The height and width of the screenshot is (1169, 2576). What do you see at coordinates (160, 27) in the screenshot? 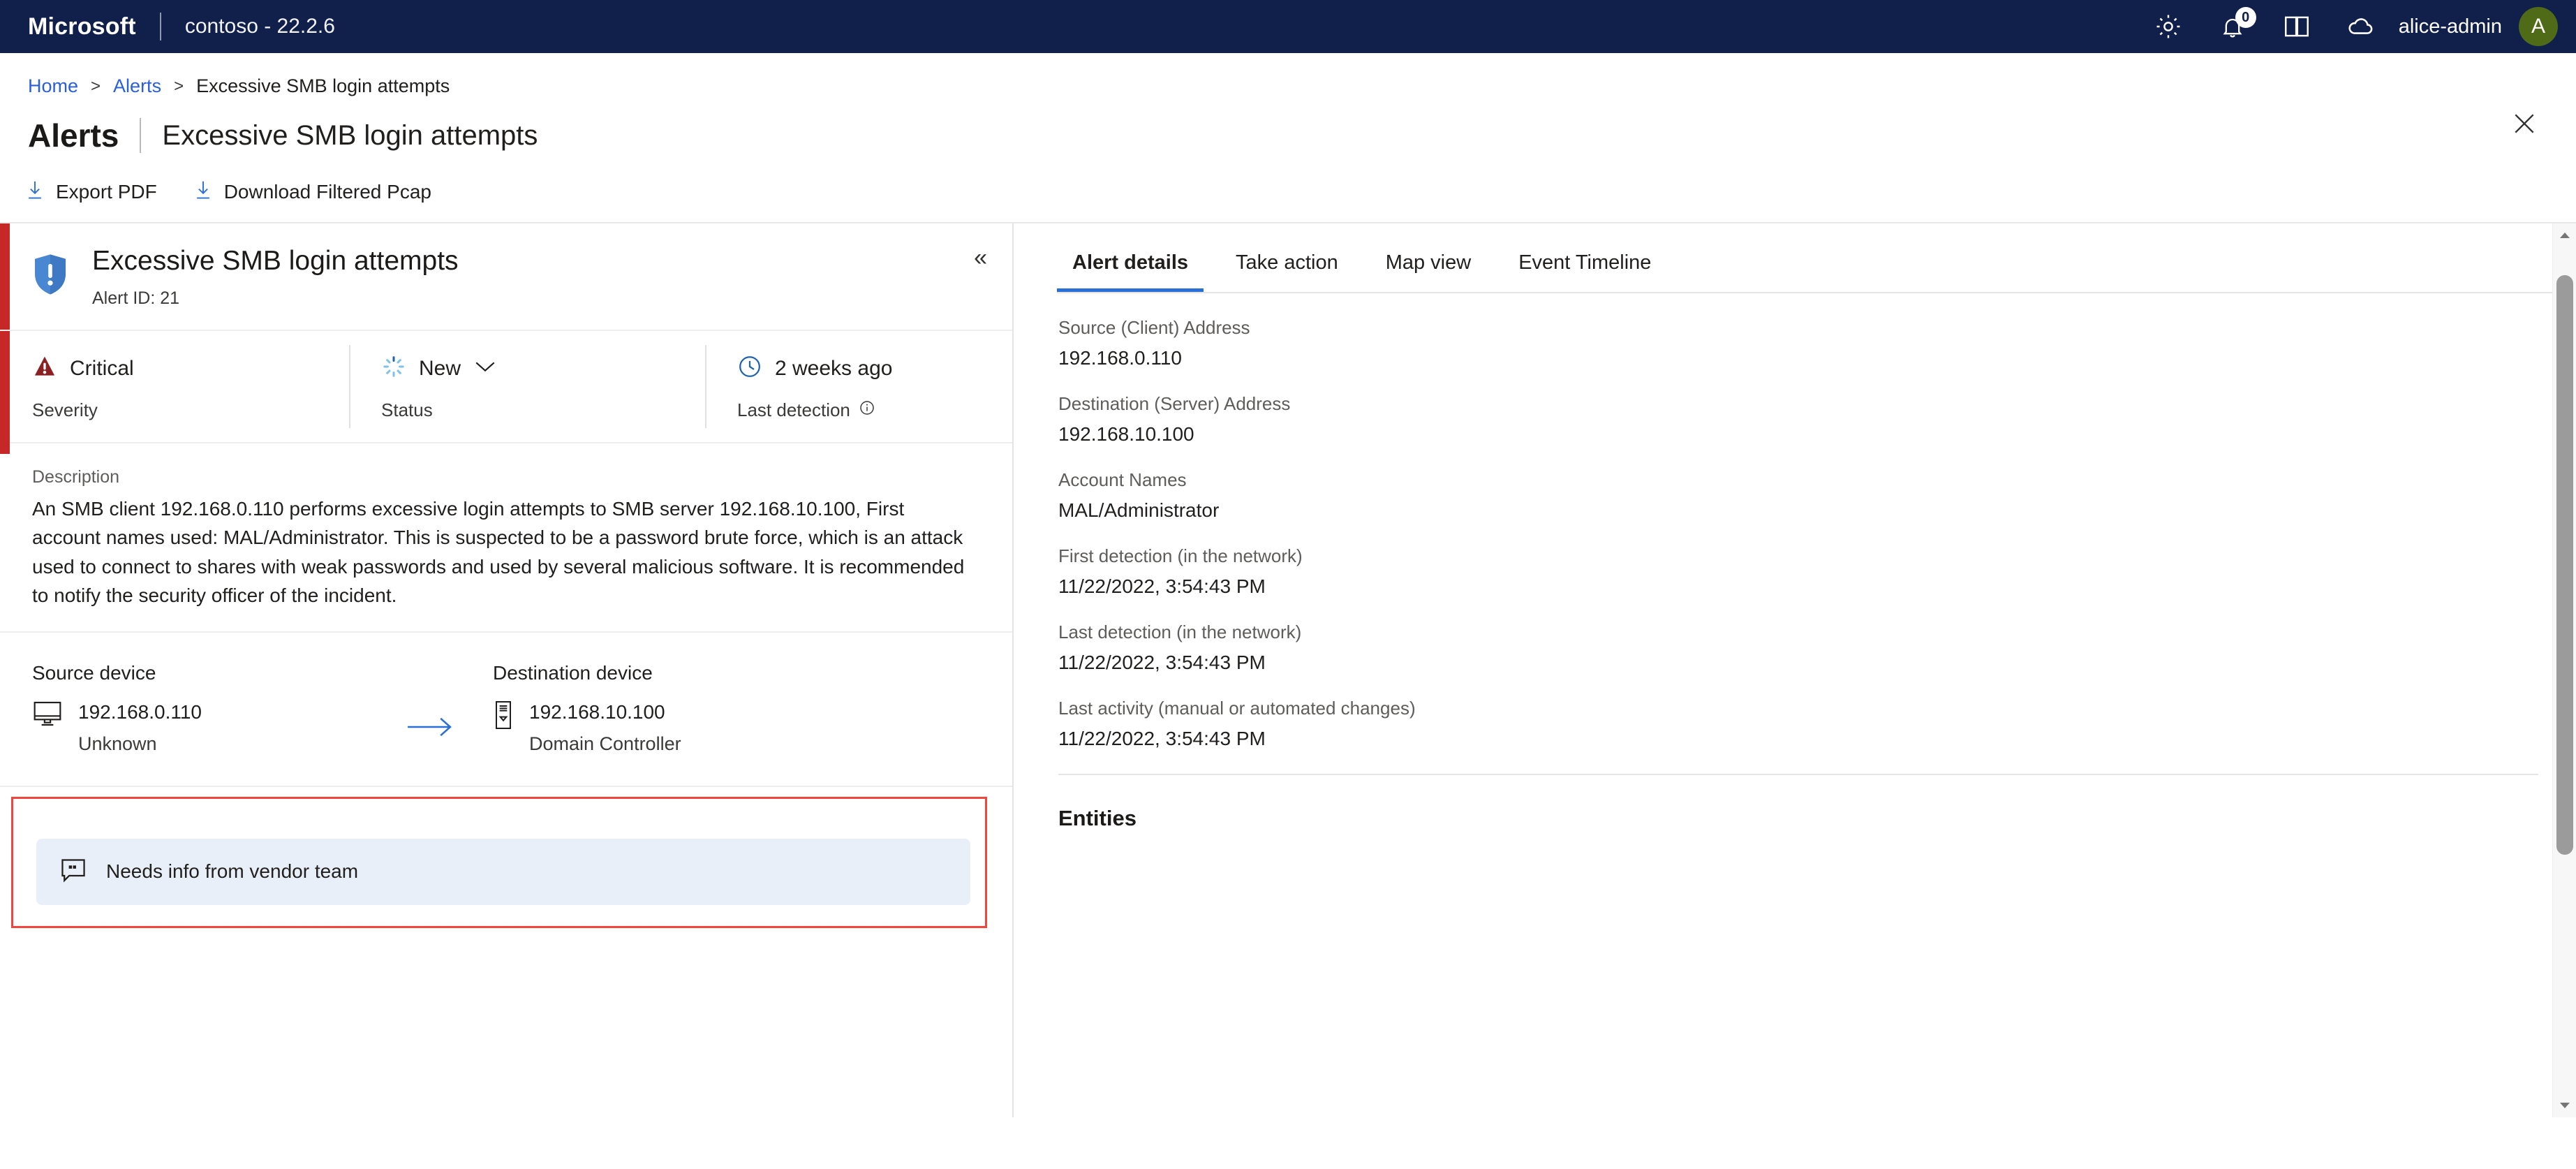
I see `brand-divider` at bounding box center [160, 27].